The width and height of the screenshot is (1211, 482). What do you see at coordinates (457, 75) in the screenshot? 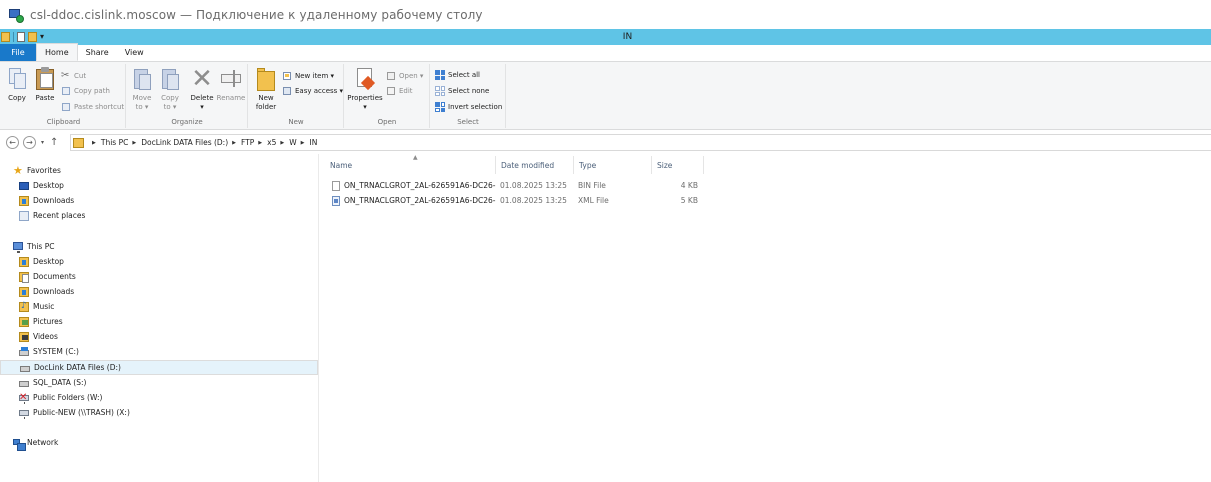
I see `select-all-button: Select all` at bounding box center [457, 75].